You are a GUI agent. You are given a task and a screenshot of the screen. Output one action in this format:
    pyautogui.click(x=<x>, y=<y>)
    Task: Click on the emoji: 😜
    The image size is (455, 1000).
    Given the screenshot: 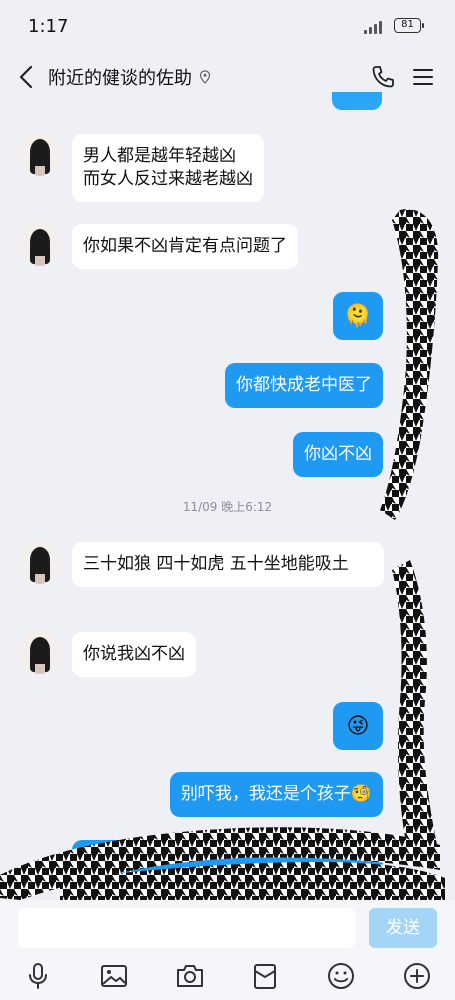 What is the action you would take?
    pyautogui.click(x=358, y=726)
    